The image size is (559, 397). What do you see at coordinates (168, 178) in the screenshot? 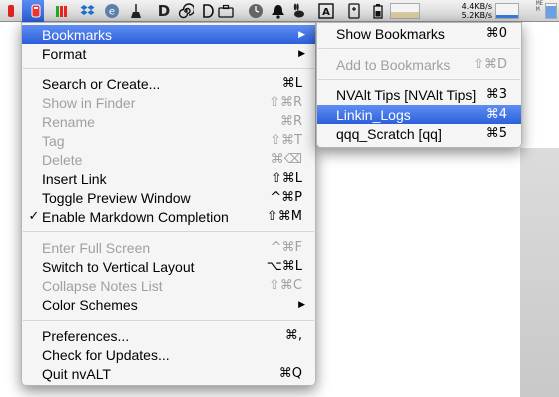
I see `menu-item-insert-link: Insert Link ⇧⌘L` at bounding box center [168, 178].